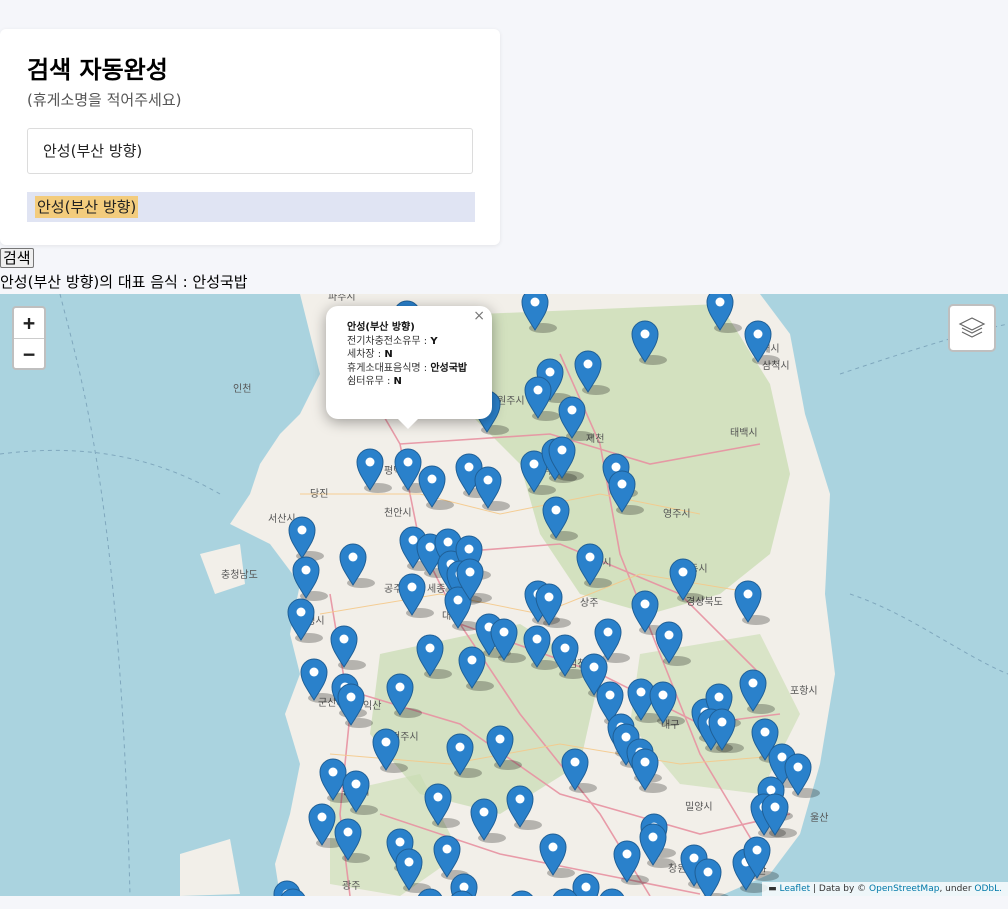 The image size is (1008, 909). Describe the element at coordinates (29, 323) in the screenshot. I see `zoom-in-button: +` at that location.